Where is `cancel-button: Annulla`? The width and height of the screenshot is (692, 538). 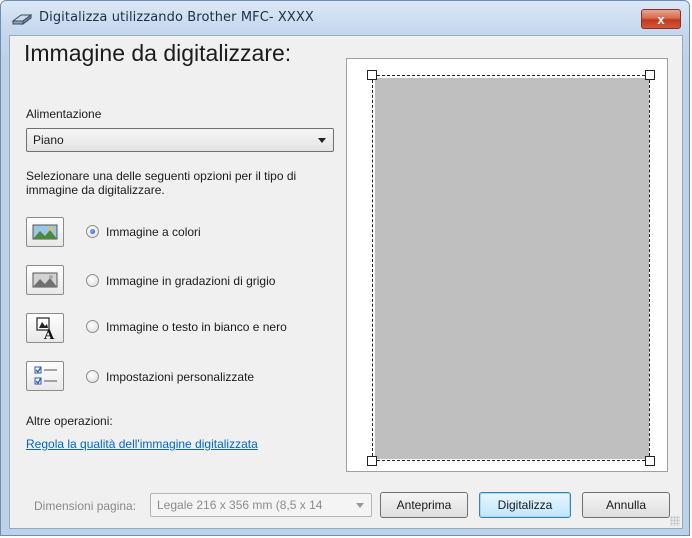 cancel-button: Annulla is located at coordinates (626, 505).